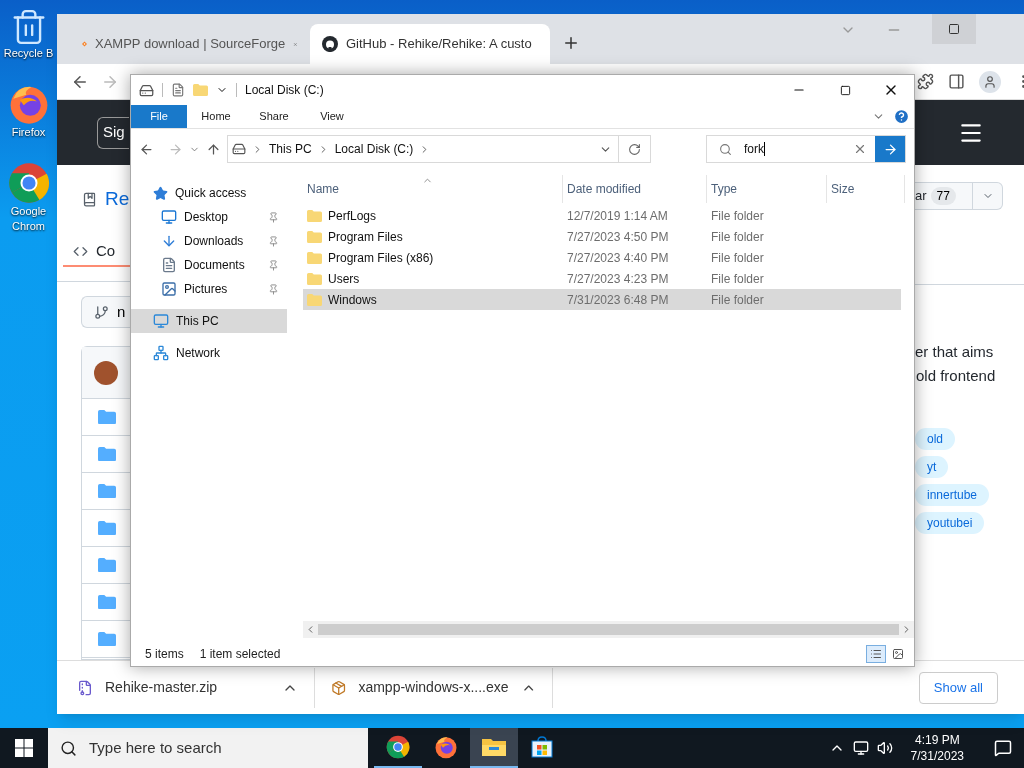 This screenshot has height=768, width=1024. Describe the element at coordinates (433, 189) in the screenshot. I see `column-header: Name` at that location.